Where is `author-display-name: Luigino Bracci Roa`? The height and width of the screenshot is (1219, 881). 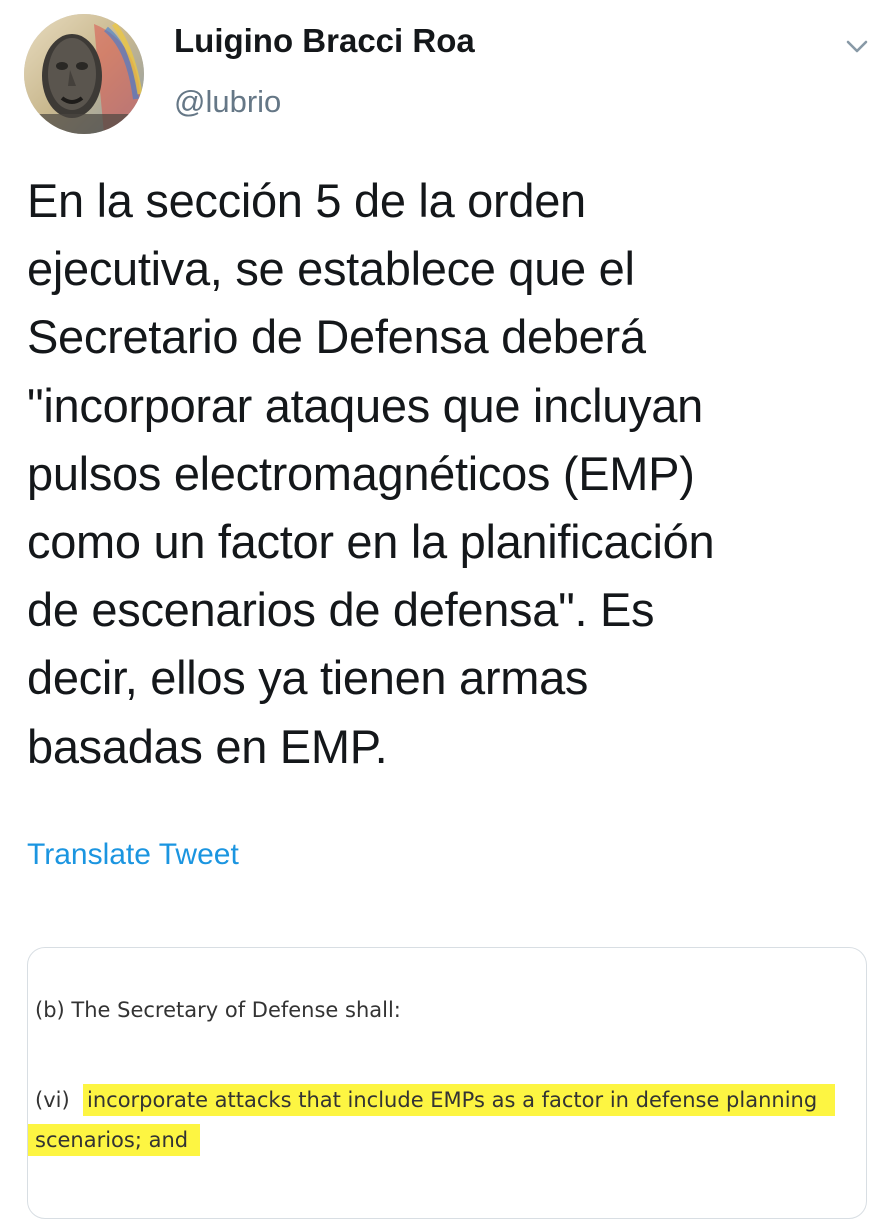
author-display-name: Luigino Bracci Roa is located at coordinates (324, 41).